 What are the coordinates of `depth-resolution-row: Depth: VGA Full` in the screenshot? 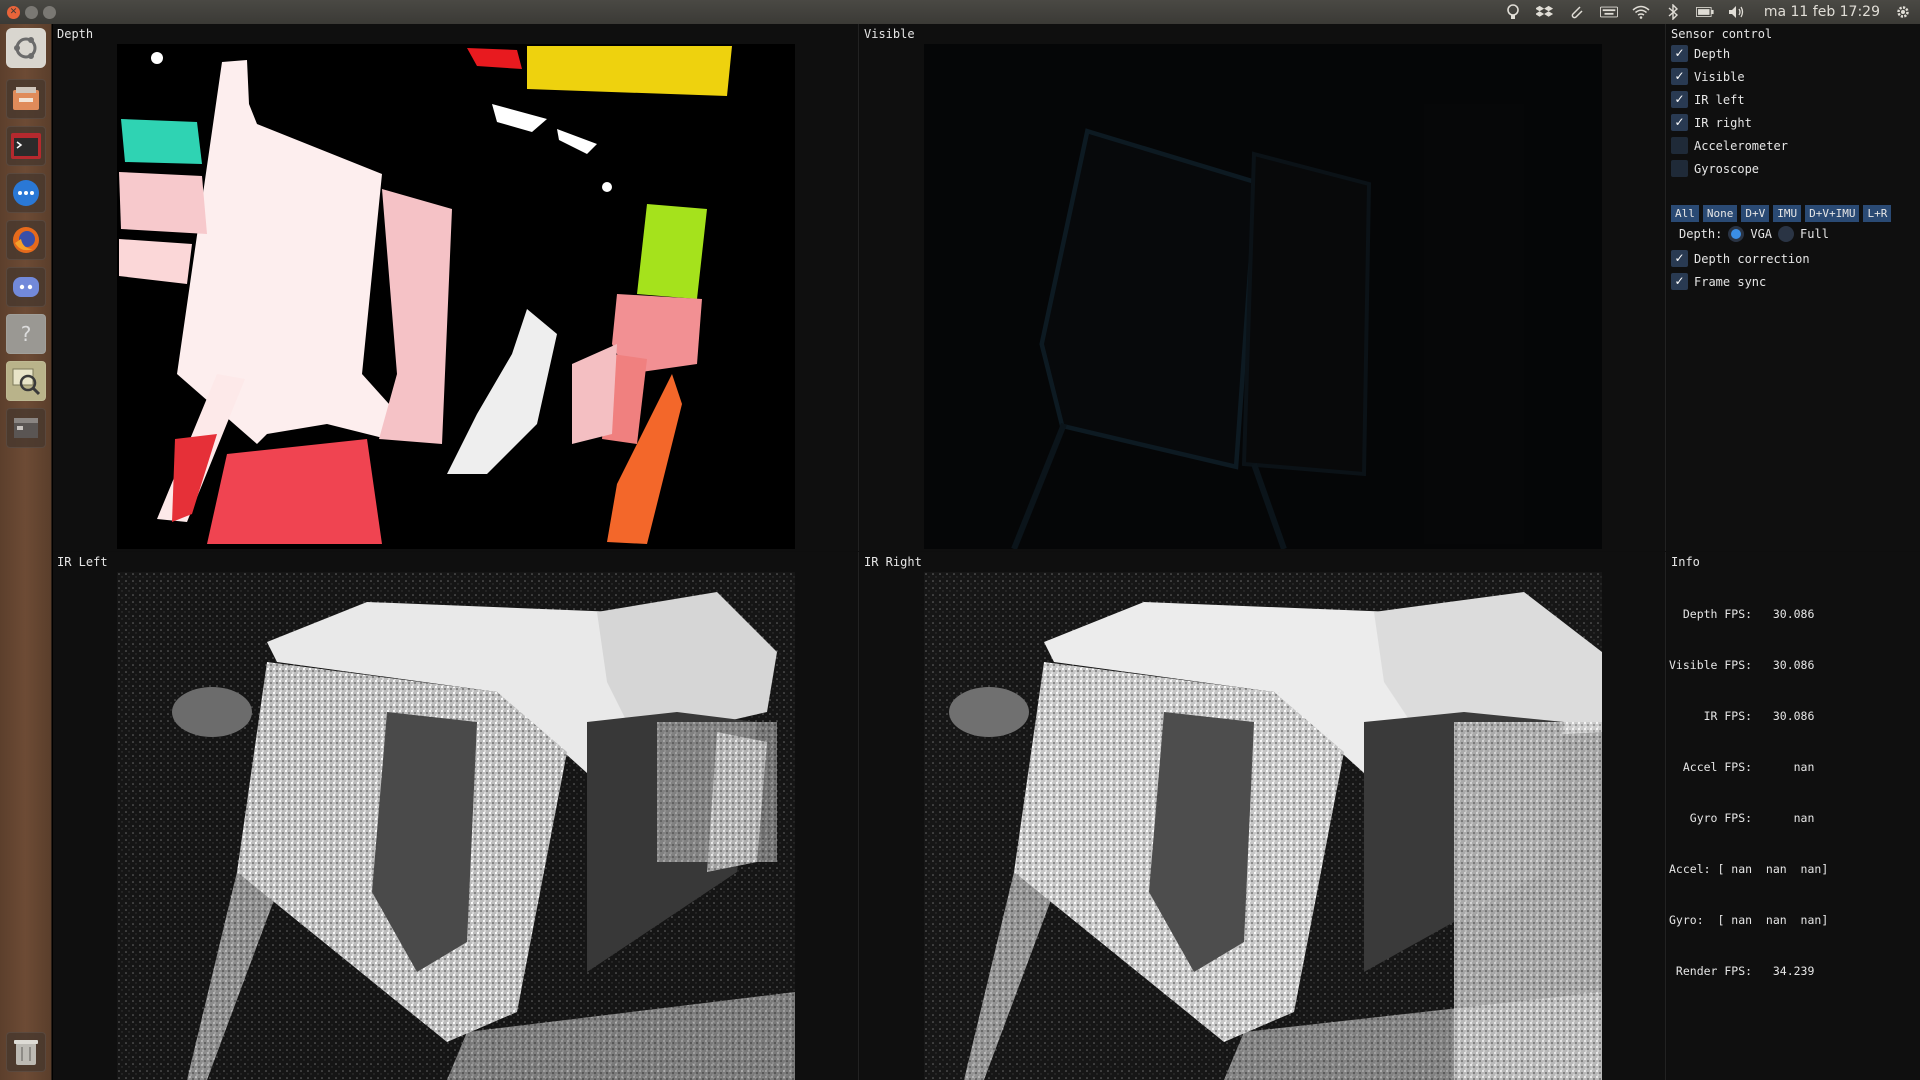 It's located at (1754, 234).